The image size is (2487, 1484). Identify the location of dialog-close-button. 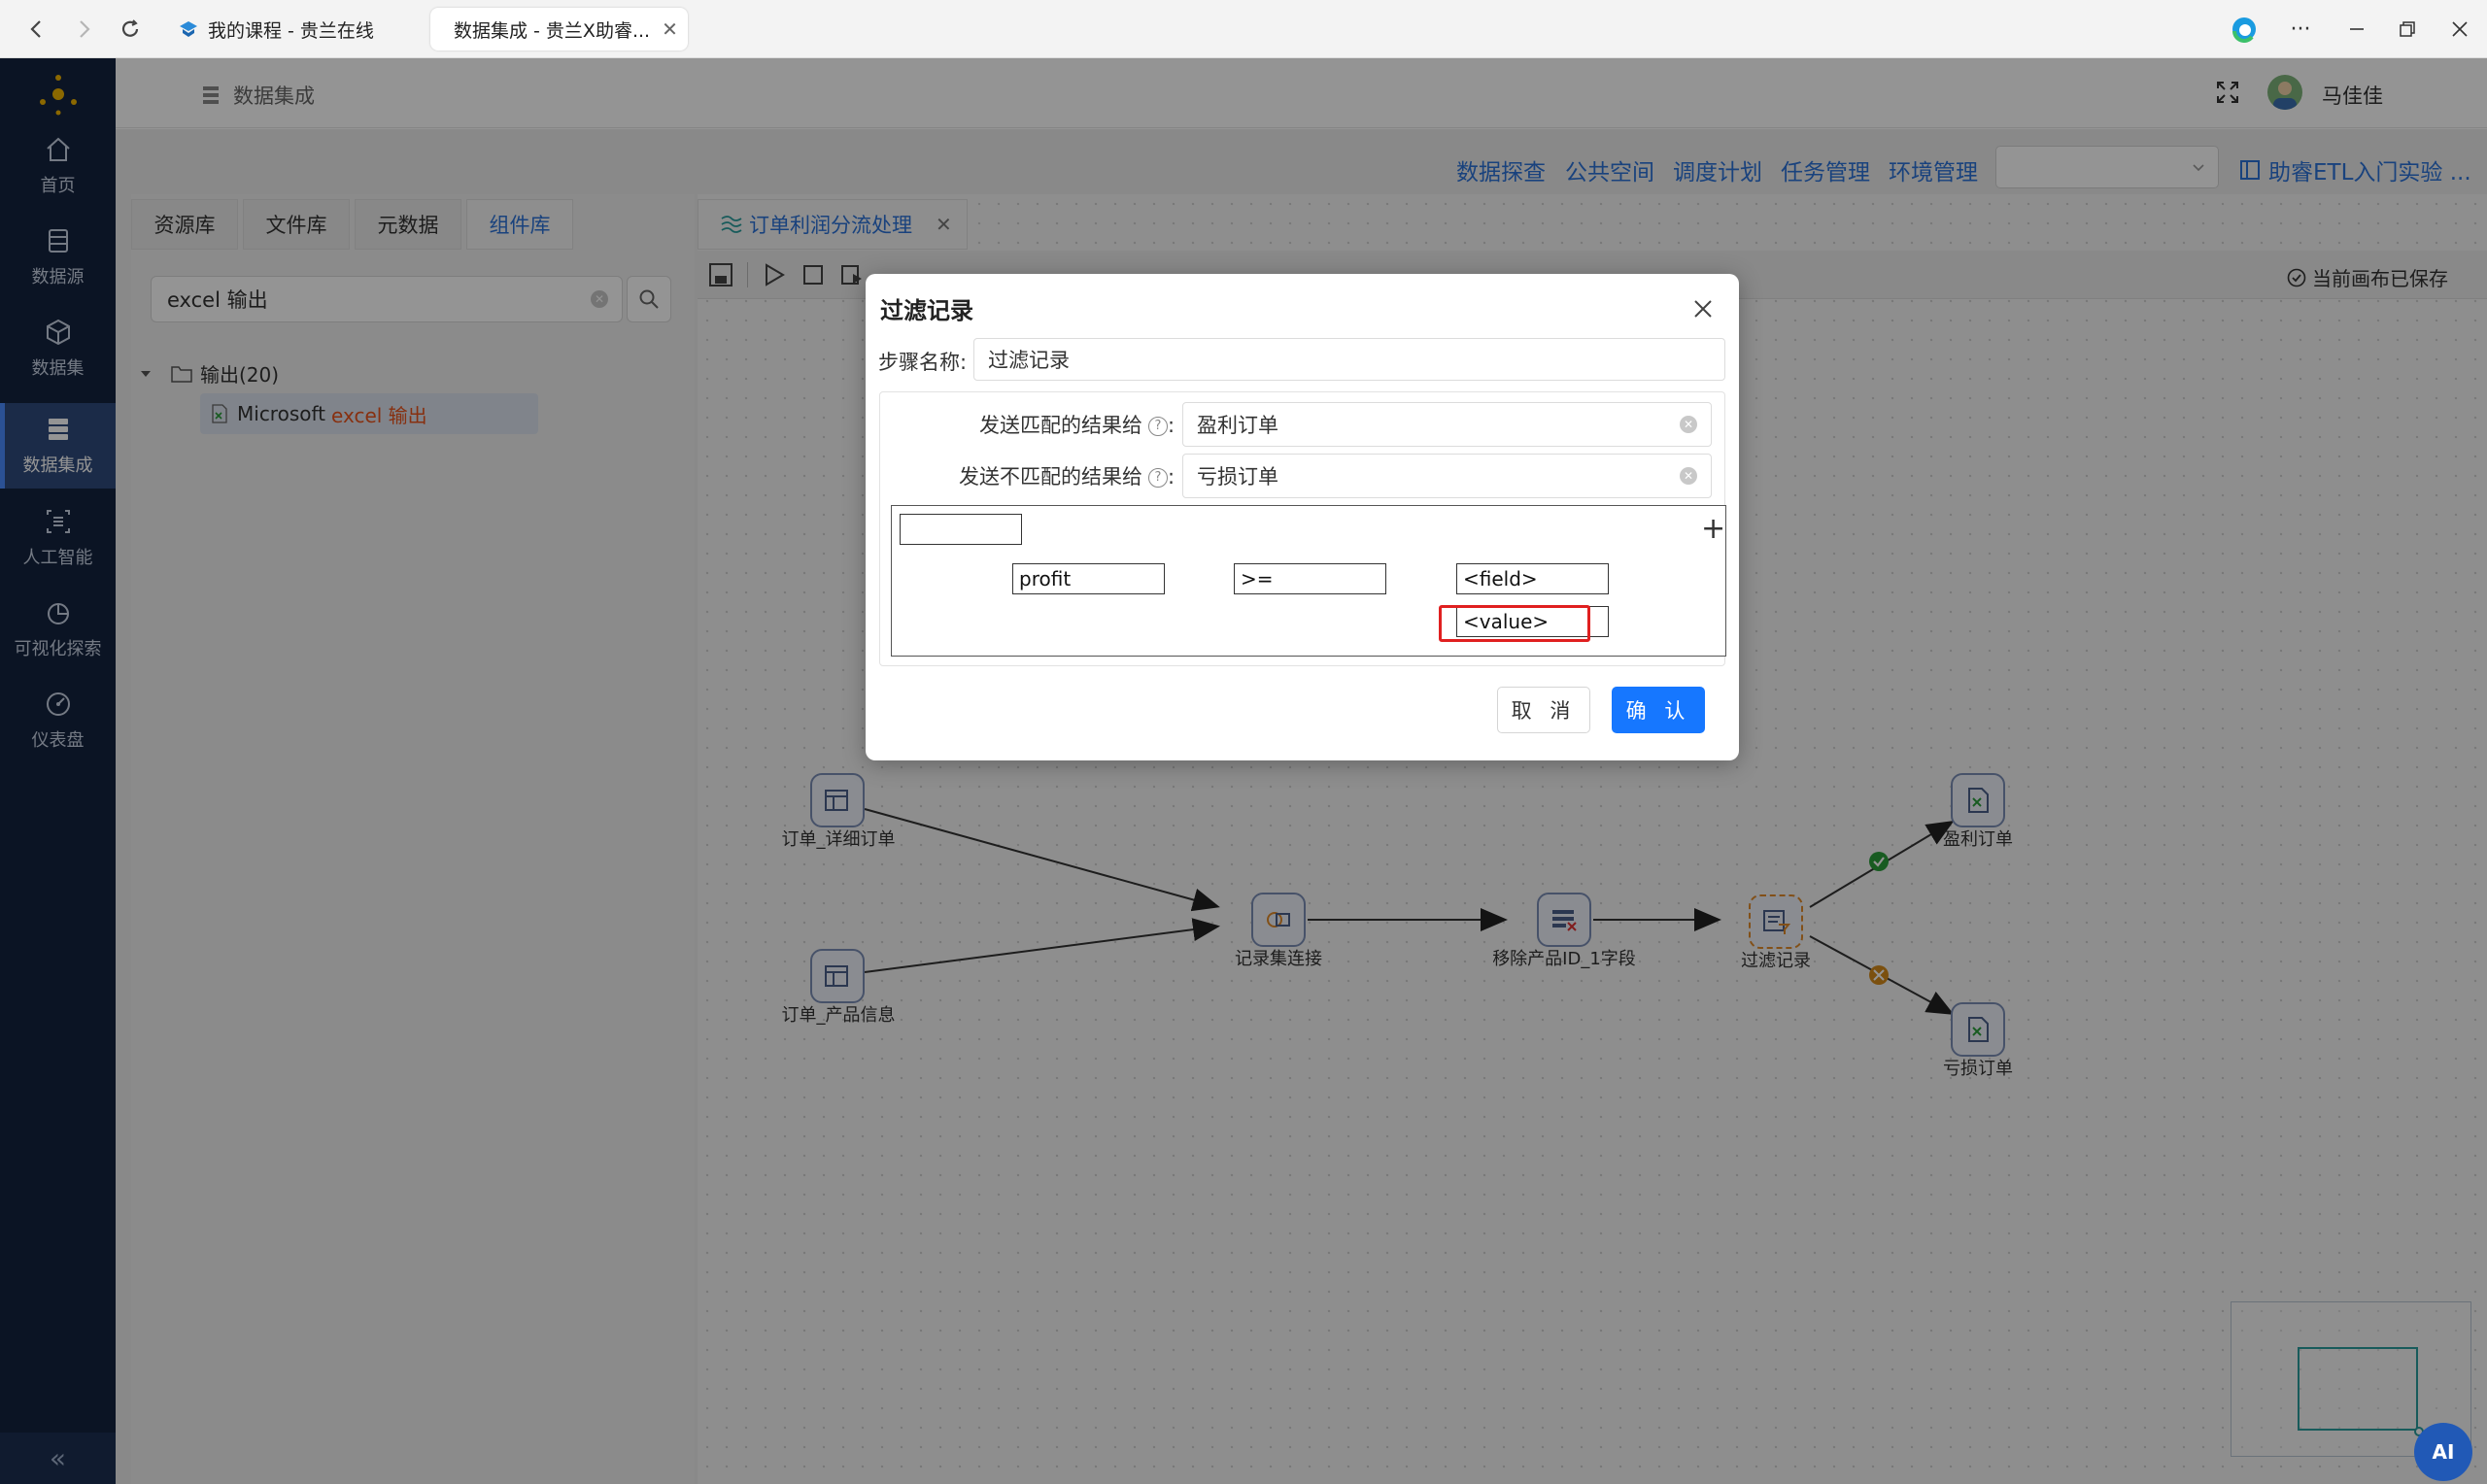
(1703, 308).